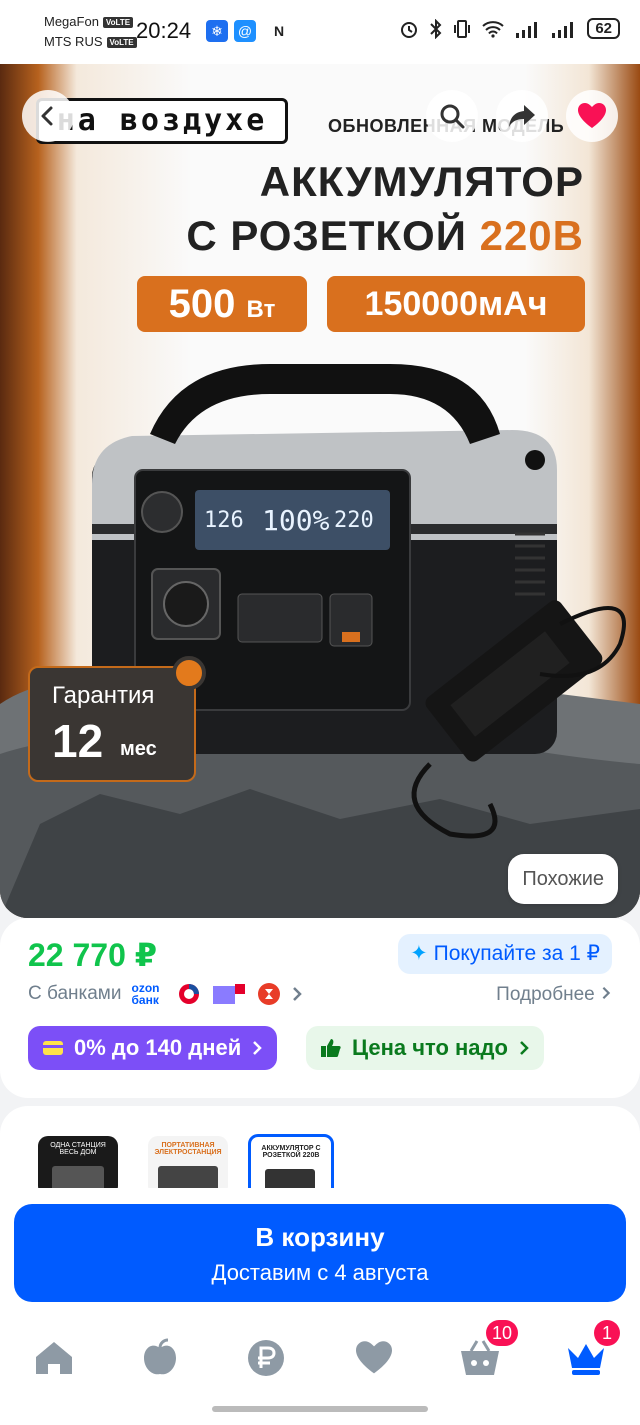 The height and width of the screenshot is (1425, 640). What do you see at coordinates (158, 1047) in the screenshot?
I see `installment-label: 0% до 140 дней` at bounding box center [158, 1047].